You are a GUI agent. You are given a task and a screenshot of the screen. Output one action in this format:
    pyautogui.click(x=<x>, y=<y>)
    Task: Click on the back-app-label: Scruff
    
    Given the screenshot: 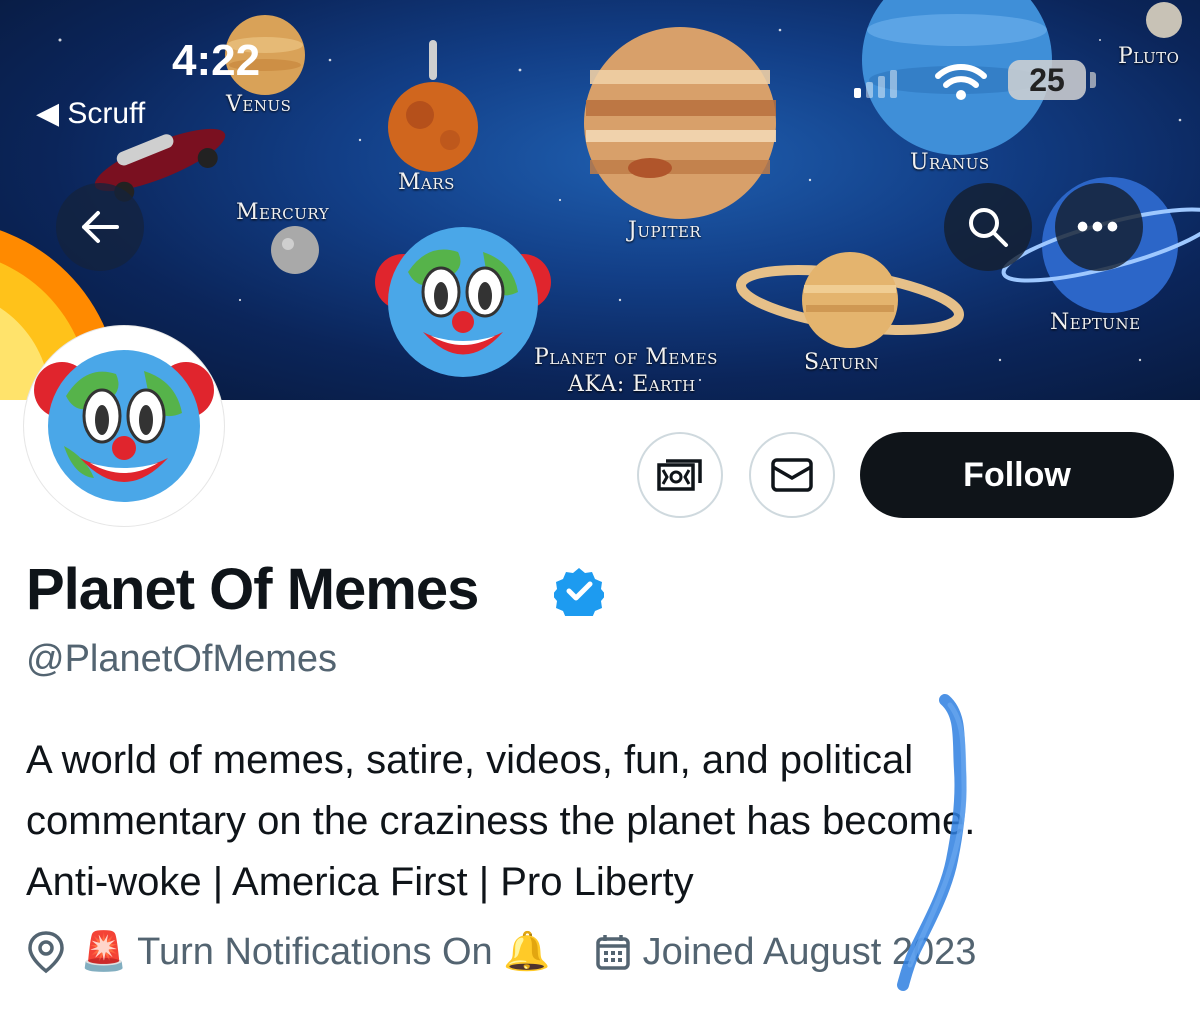 What is the action you would take?
    pyautogui.click(x=106, y=113)
    